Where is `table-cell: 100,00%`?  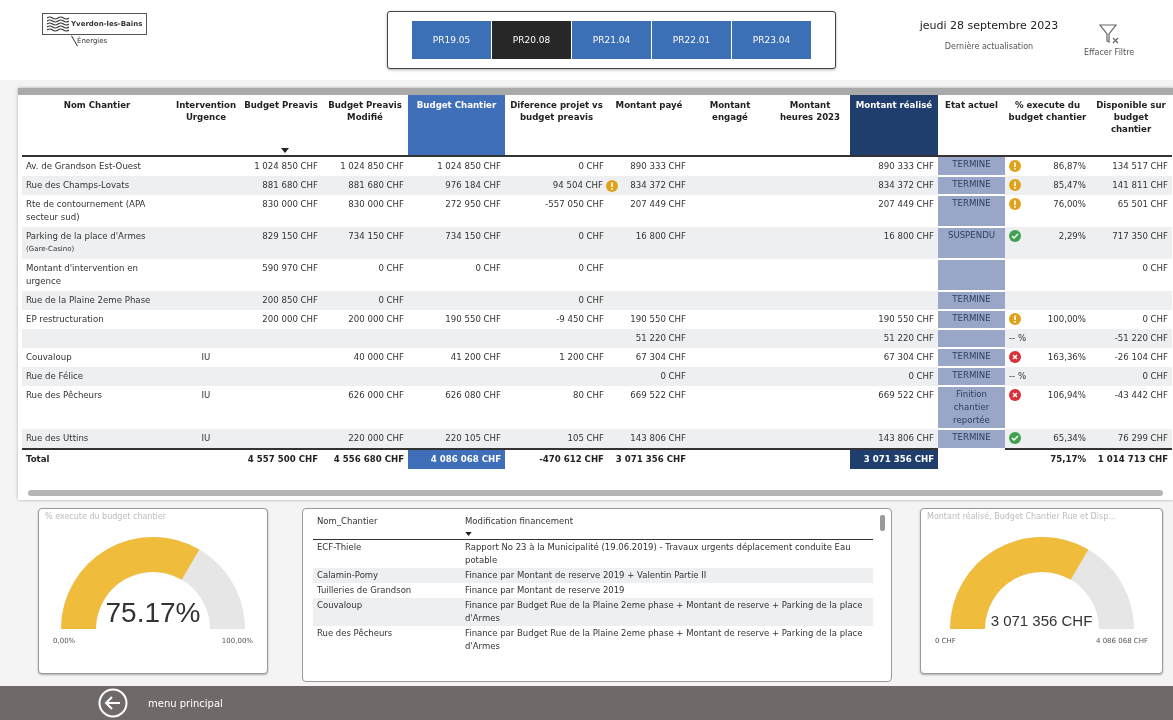 table-cell: 100,00% is located at coordinates (1066, 319).